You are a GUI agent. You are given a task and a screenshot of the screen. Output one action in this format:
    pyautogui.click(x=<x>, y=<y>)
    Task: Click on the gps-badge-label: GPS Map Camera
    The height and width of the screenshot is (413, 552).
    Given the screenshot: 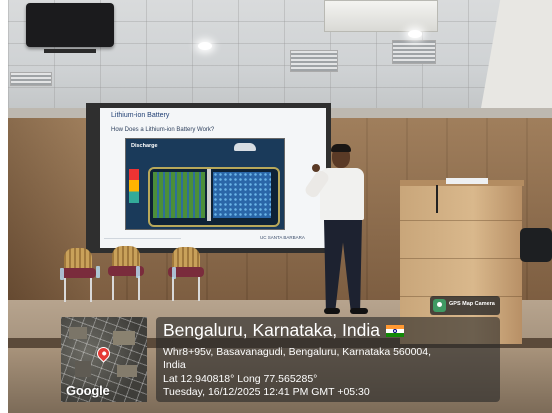 What is the action you would take?
    pyautogui.click(x=472, y=304)
    